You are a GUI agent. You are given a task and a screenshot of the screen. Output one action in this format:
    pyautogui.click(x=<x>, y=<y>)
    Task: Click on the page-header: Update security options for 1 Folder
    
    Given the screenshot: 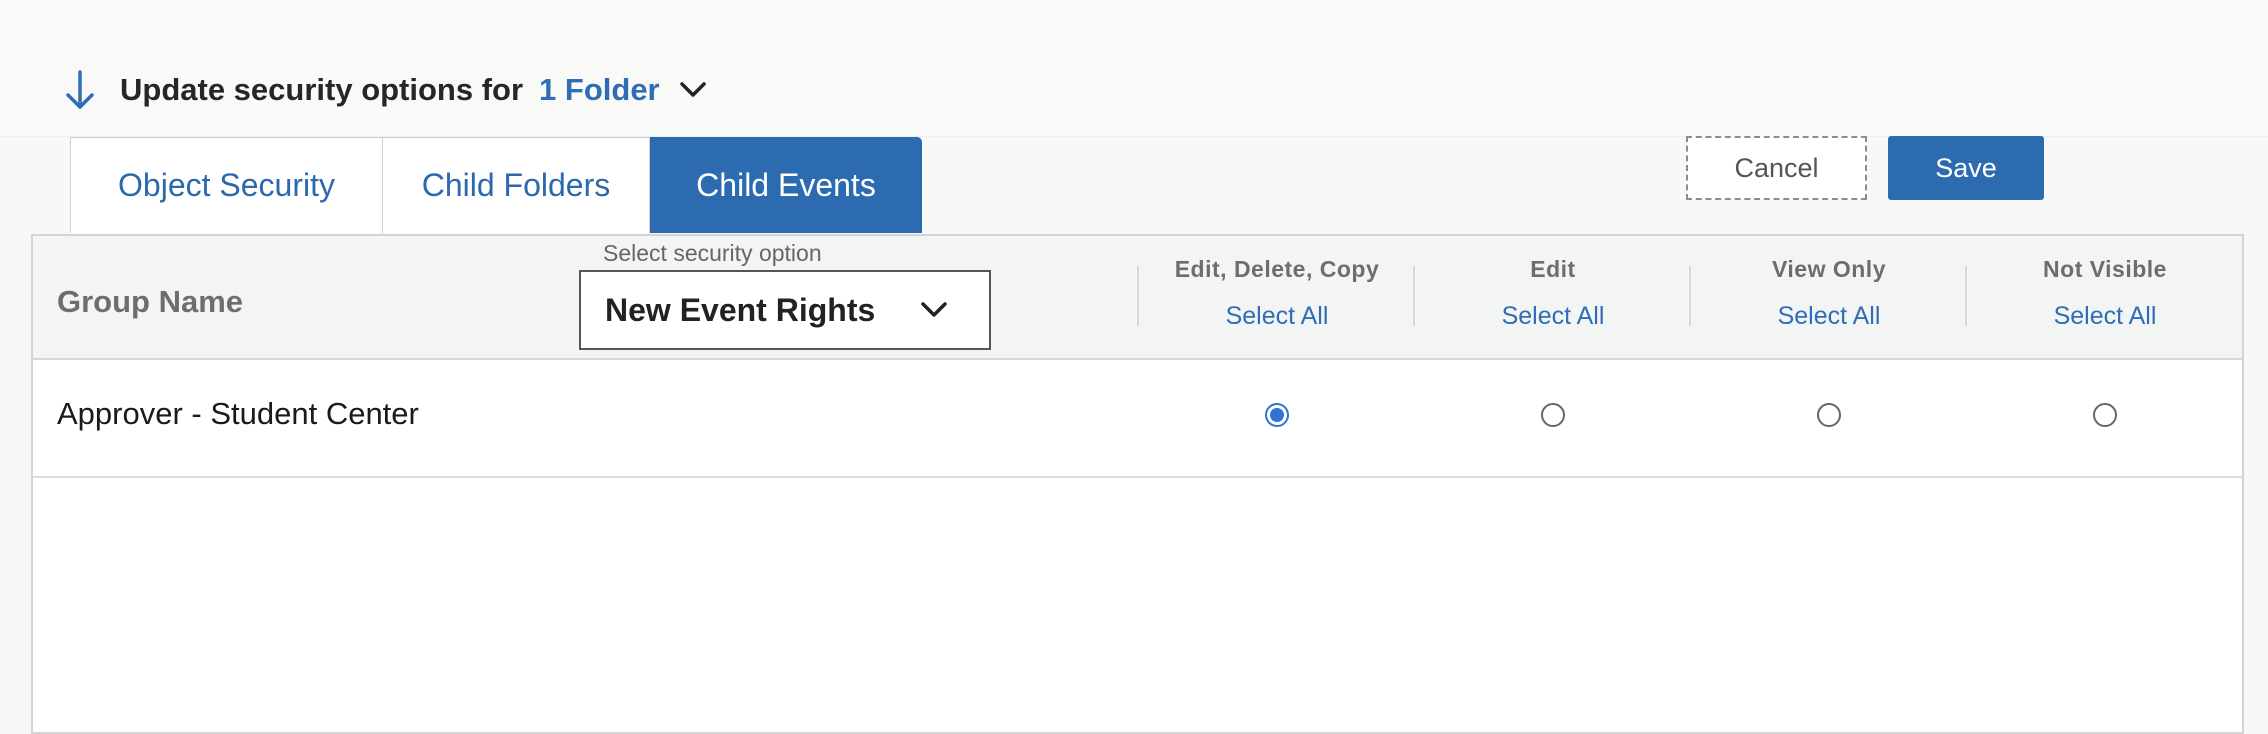 What is the action you would take?
    pyautogui.click(x=385, y=90)
    